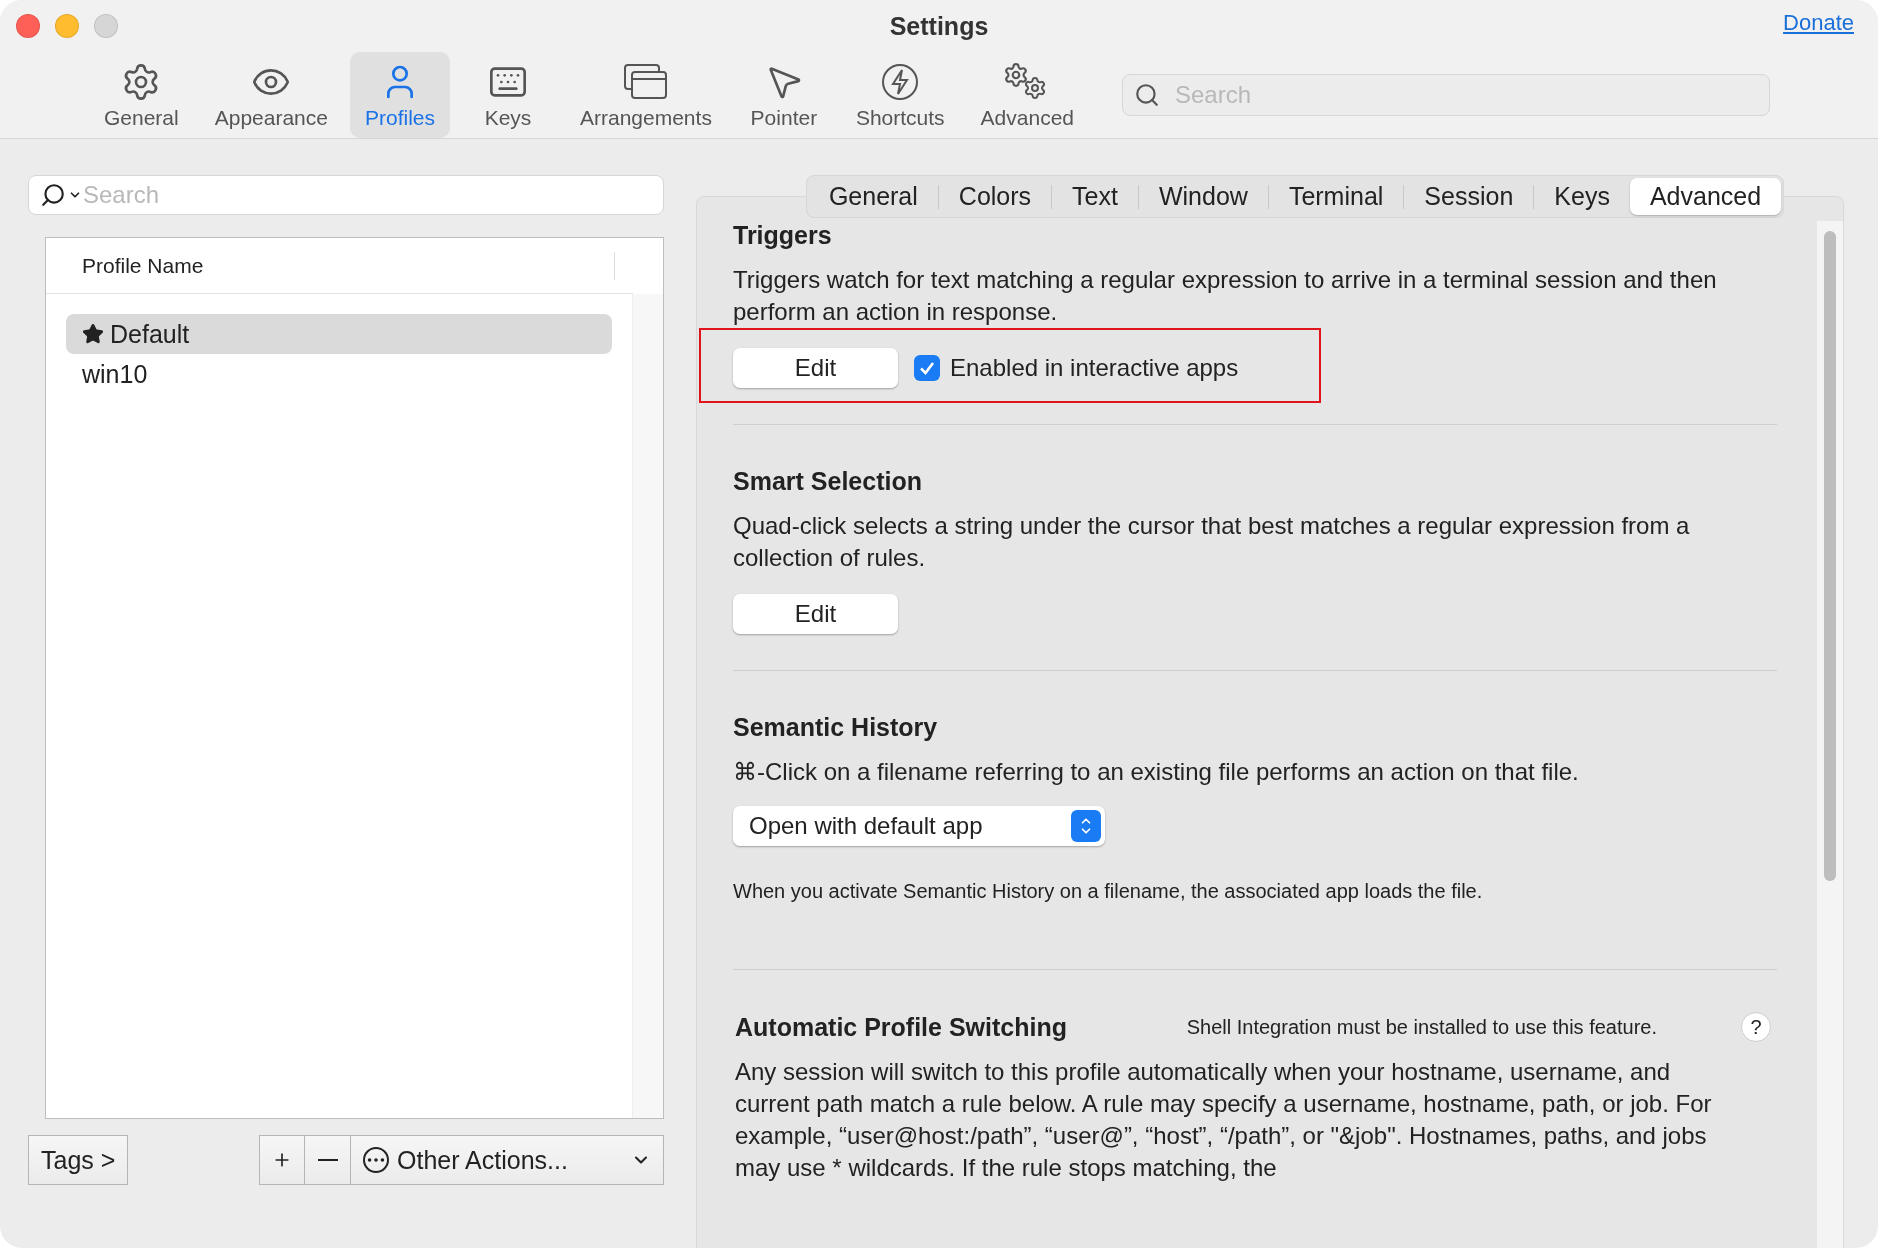 This screenshot has height=1248, width=1878. What do you see at coordinates (1086, 826) in the screenshot?
I see `stepper-icon` at bounding box center [1086, 826].